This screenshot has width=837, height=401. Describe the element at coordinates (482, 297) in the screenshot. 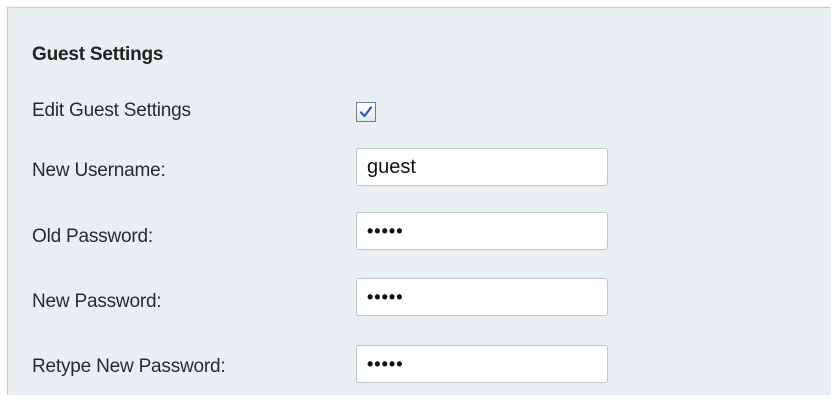

I see `new-password-input: •••••` at that location.